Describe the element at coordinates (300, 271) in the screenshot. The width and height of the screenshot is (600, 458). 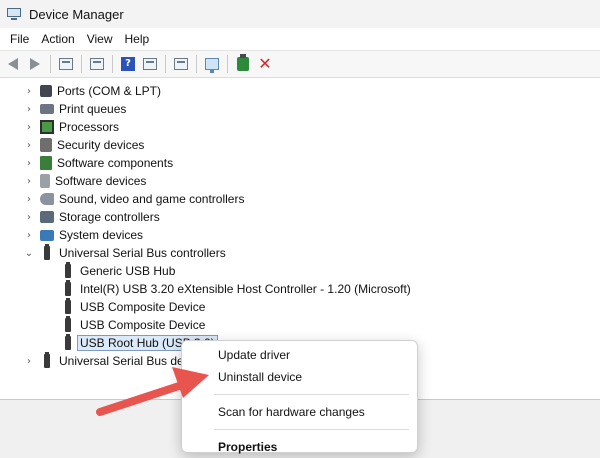
I see `tree-device-generic-usb-hub: Generic USB Hub` at that location.